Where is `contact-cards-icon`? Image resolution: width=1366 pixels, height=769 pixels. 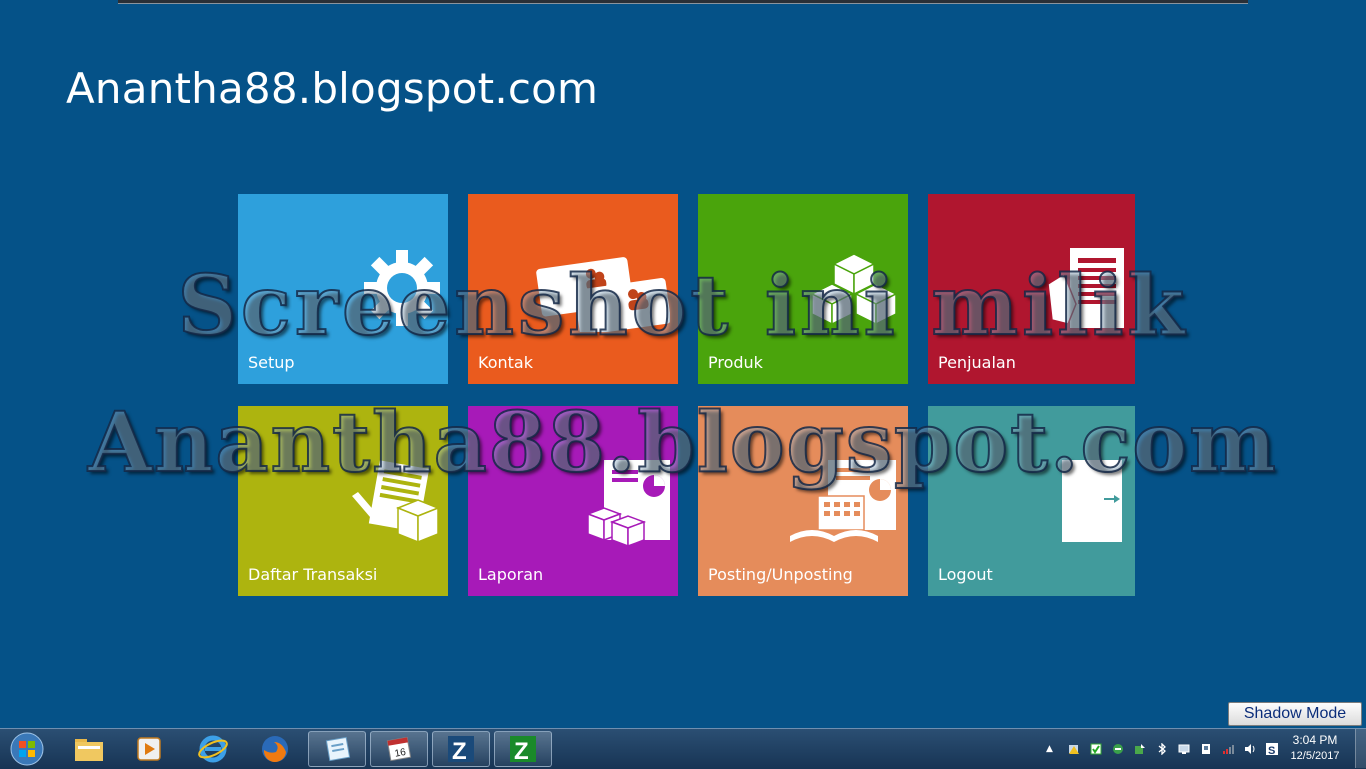
contact-cards-icon is located at coordinates (603, 294).